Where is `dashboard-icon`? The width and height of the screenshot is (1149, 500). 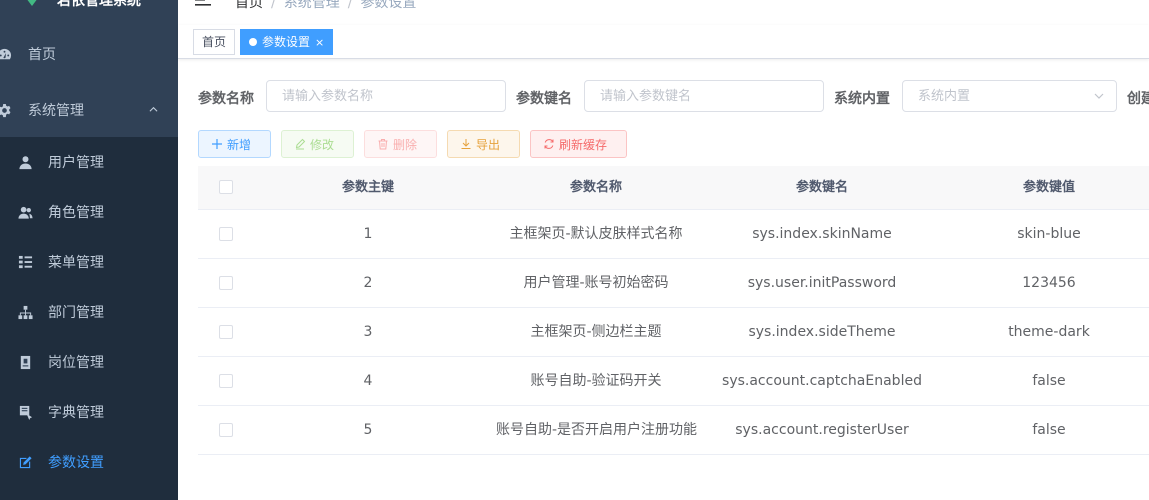 dashboard-icon is located at coordinates (6, 54).